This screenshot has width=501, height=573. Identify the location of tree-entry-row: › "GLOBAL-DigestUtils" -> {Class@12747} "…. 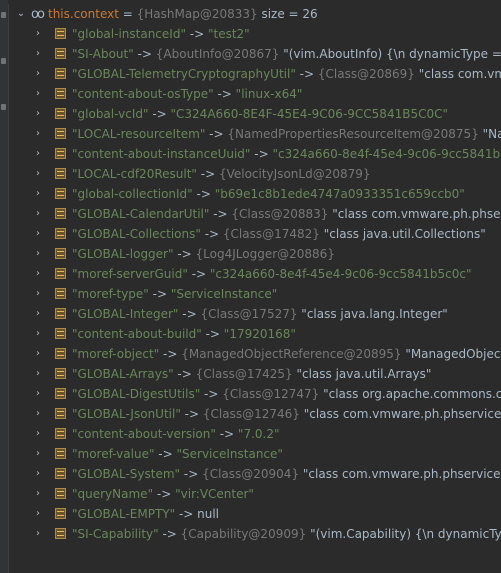
(254, 394).